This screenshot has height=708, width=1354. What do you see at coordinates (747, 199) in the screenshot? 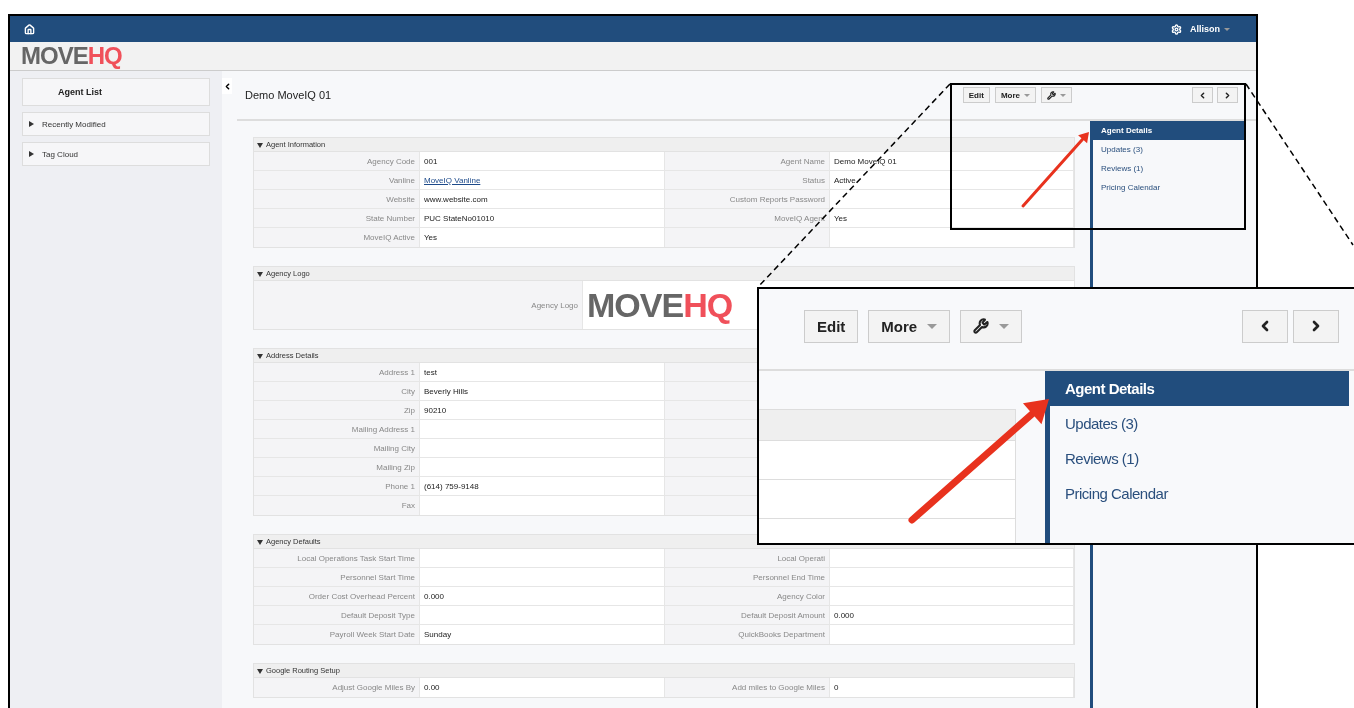
I see `field-label: Custom Reports Password` at bounding box center [747, 199].